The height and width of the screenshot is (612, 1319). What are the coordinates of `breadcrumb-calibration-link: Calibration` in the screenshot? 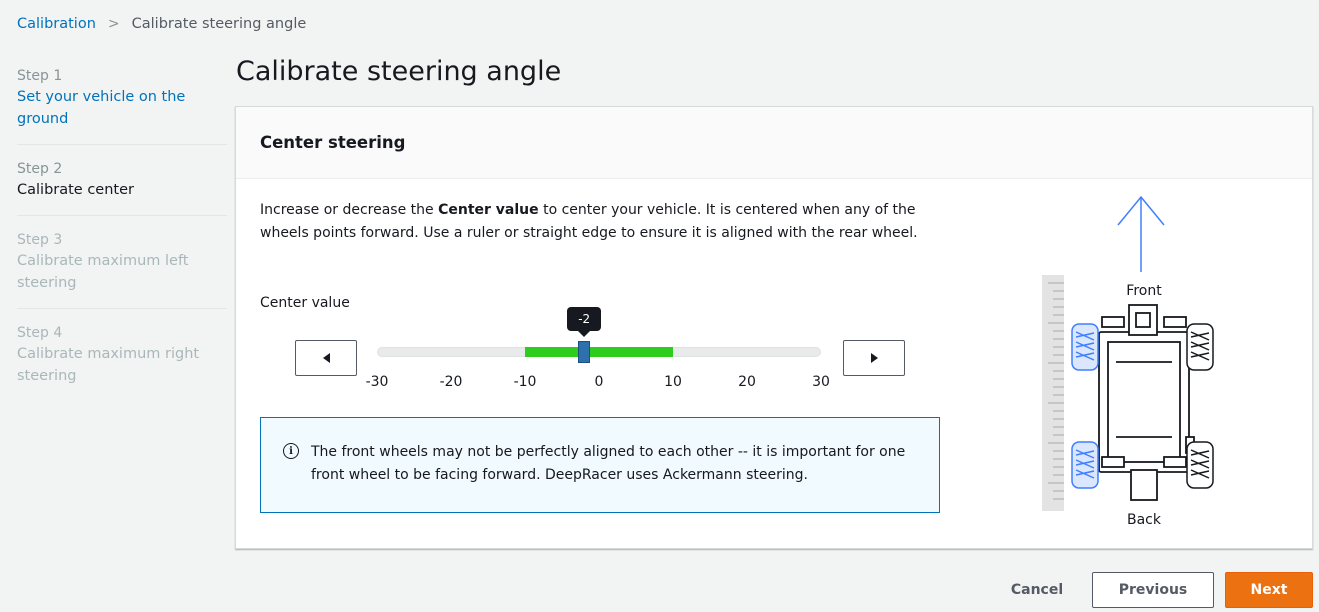 It's located at (56, 24).